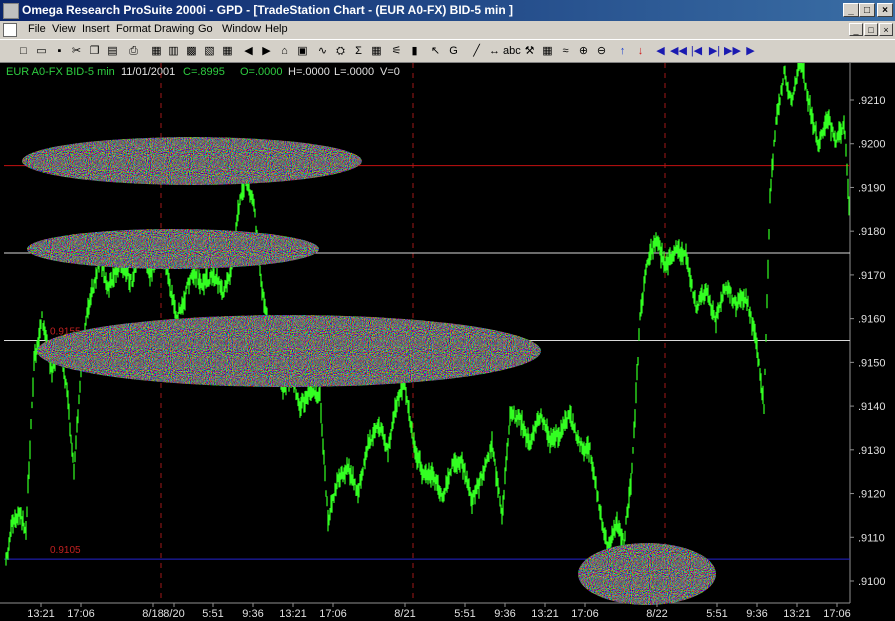 The width and height of the screenshot is (895, 621). What do you see at coordinates (414, 51) in the screenshot?
I see `bar-icon: ▮` at bounding box center [414, 51].